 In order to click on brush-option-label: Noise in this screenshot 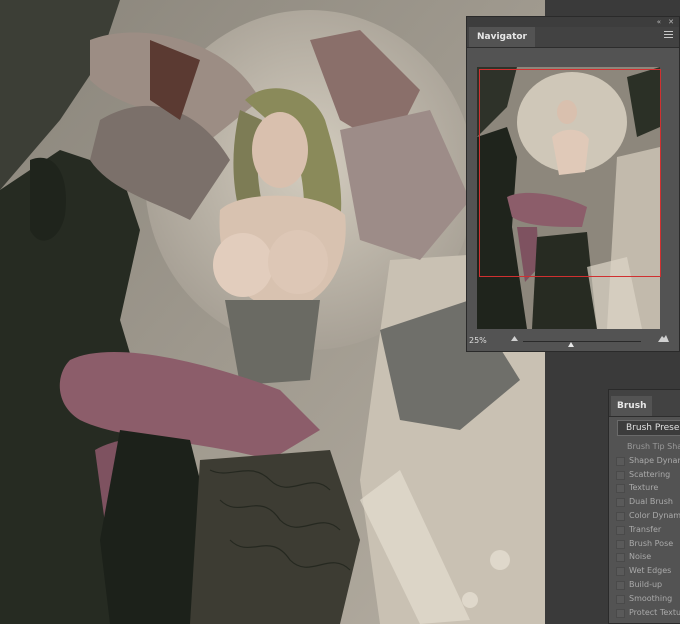, I will do `click(640, 557)`.